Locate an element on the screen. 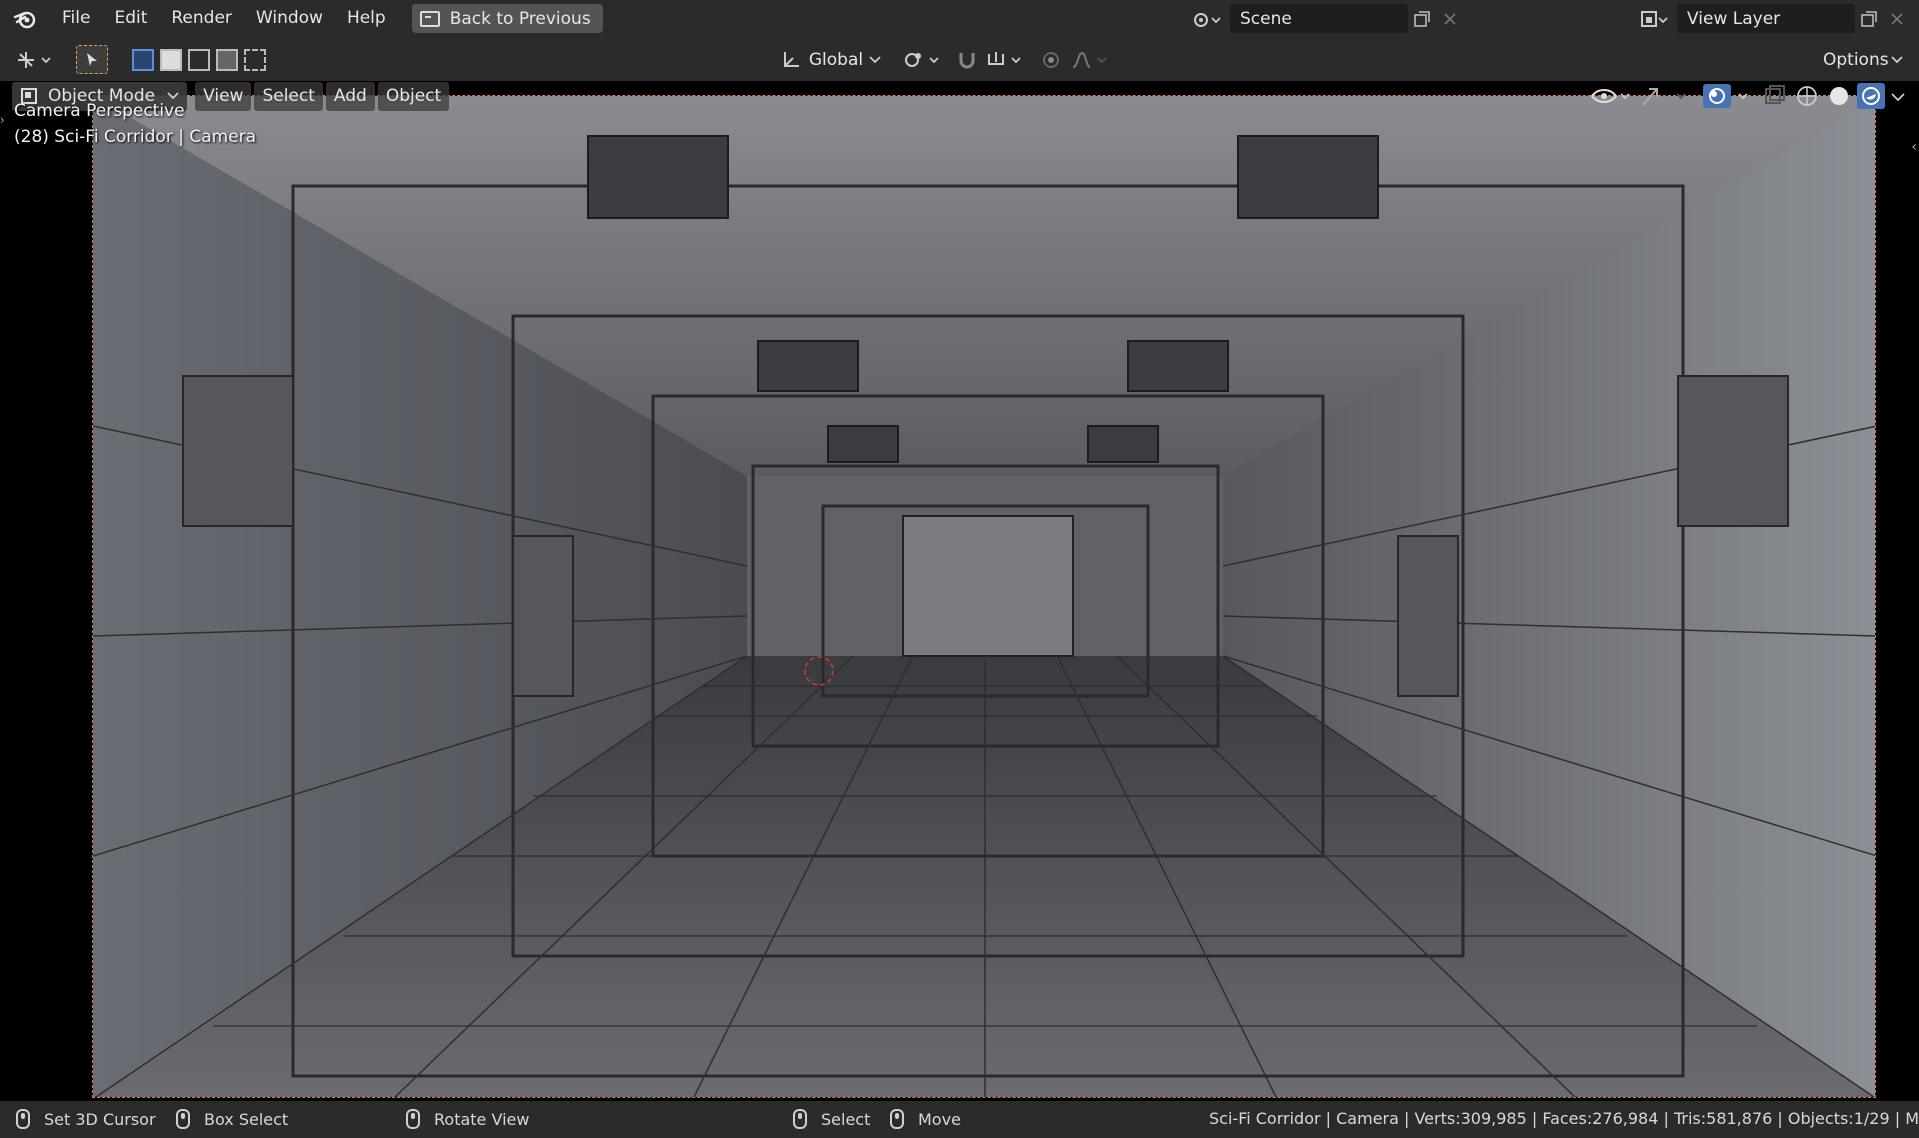 This screenshot has width=1919, height=1138. hint-rotate-view: Rotate View is located at coordinates (467, 1119).